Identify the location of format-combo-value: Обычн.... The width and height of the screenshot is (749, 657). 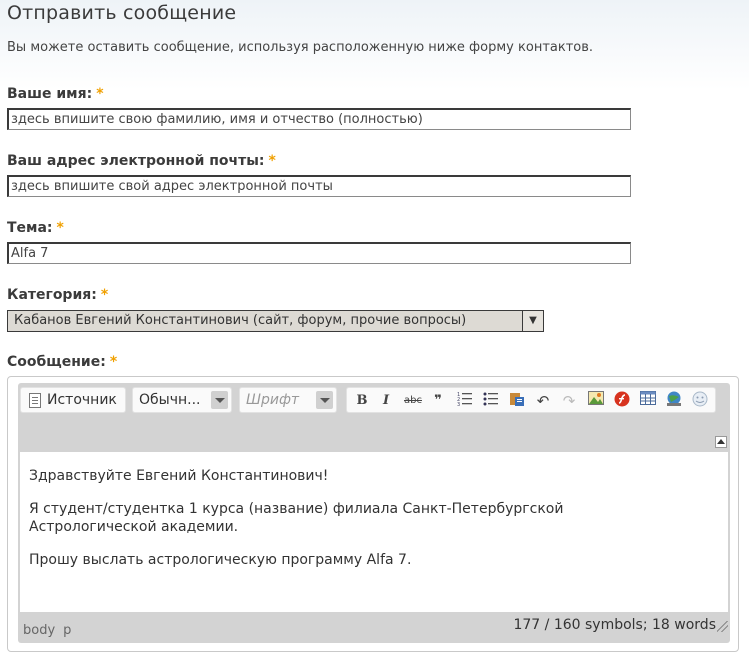
(170, 400).